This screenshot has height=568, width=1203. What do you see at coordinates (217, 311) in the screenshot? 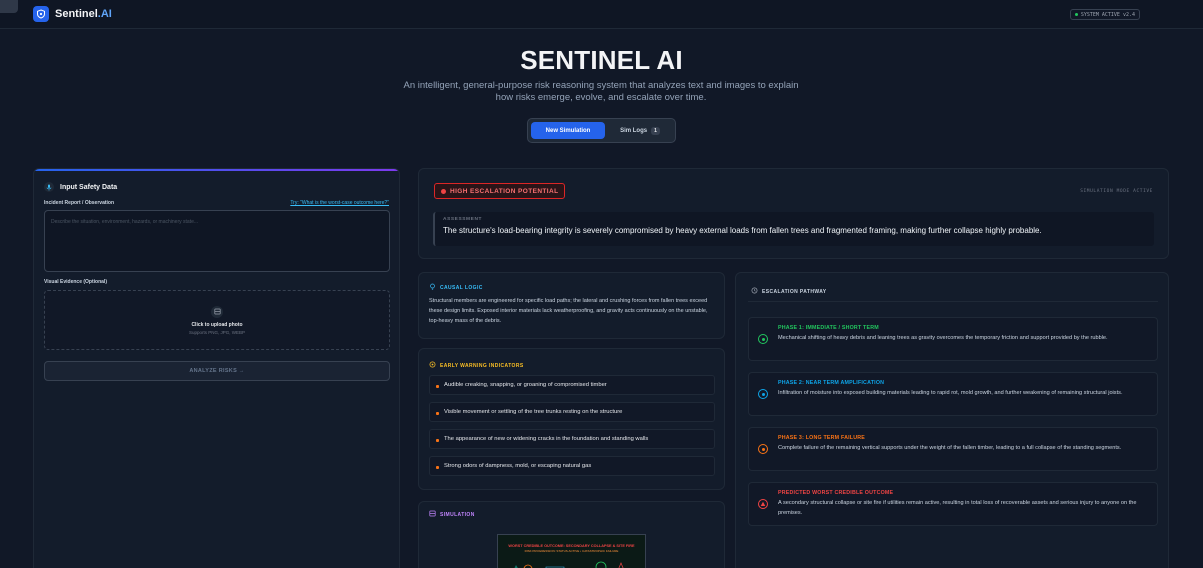
I see `image-upload-icon` at bounding box center [217, 311].